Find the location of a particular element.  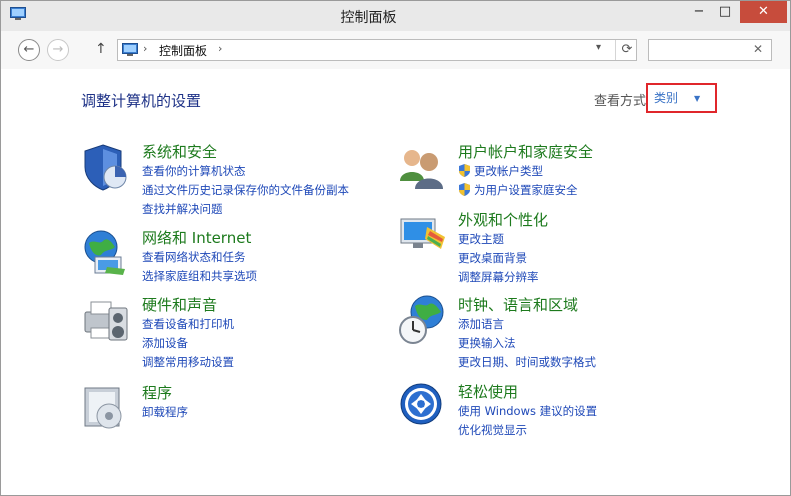

category-link: 调整常用移动设置 is located at coordinates (188, 362).